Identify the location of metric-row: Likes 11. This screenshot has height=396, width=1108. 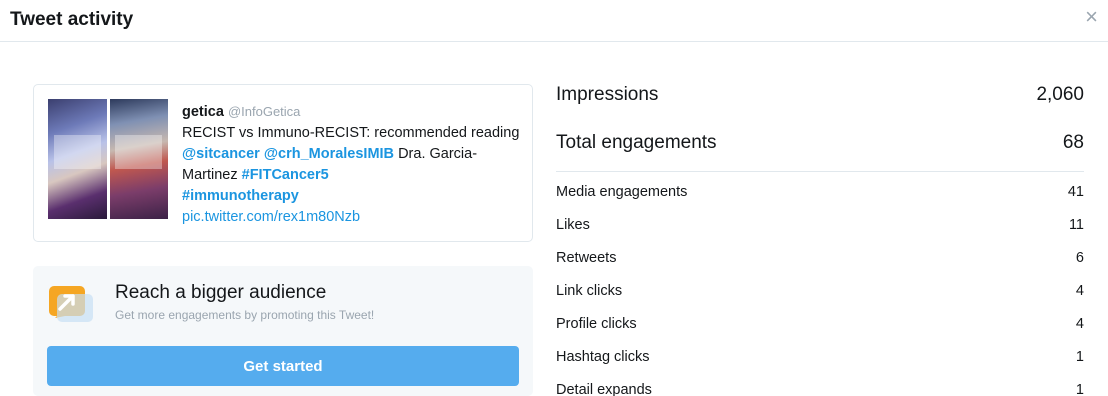
(820, 225).